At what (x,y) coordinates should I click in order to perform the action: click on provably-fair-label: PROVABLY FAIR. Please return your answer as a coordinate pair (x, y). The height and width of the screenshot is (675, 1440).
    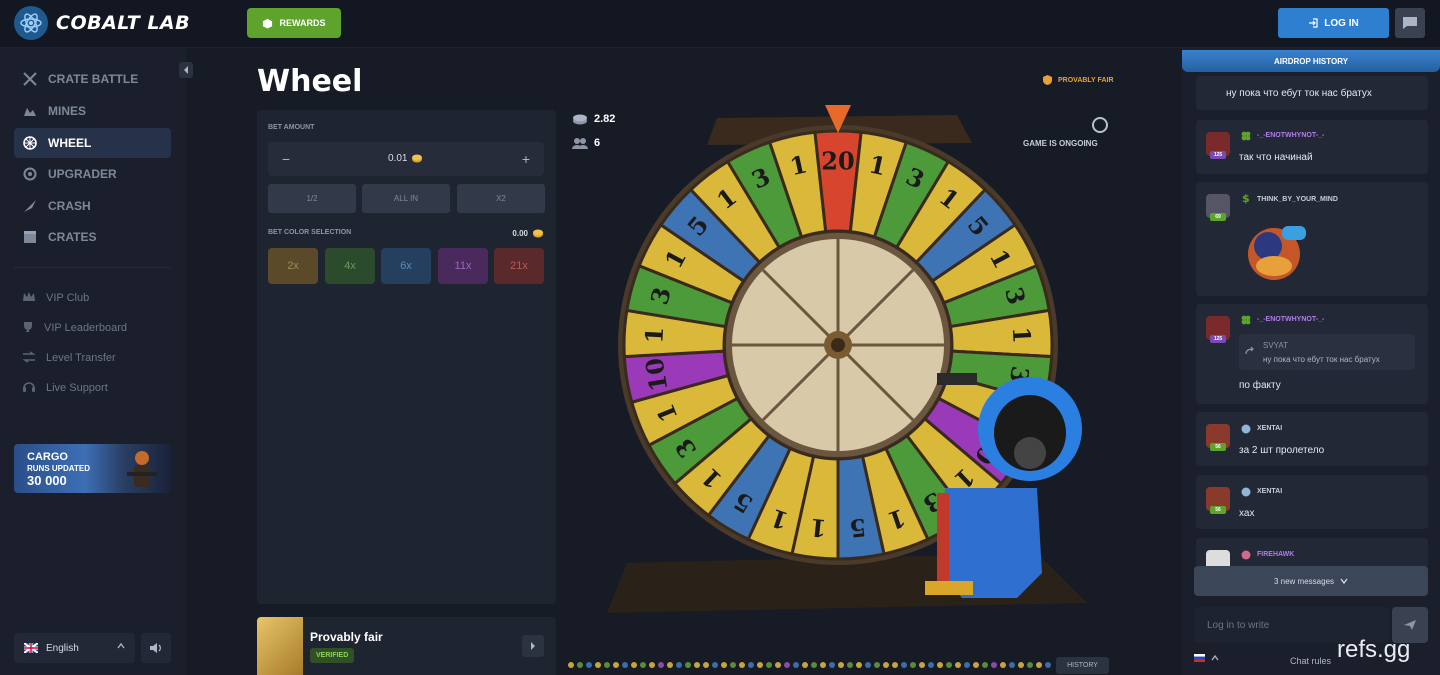
    Looking at the image, I should click on (1086, 80).